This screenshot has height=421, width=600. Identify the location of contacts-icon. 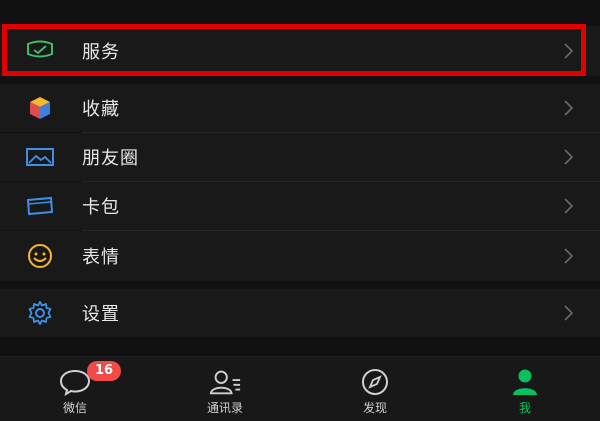
(225, 382).